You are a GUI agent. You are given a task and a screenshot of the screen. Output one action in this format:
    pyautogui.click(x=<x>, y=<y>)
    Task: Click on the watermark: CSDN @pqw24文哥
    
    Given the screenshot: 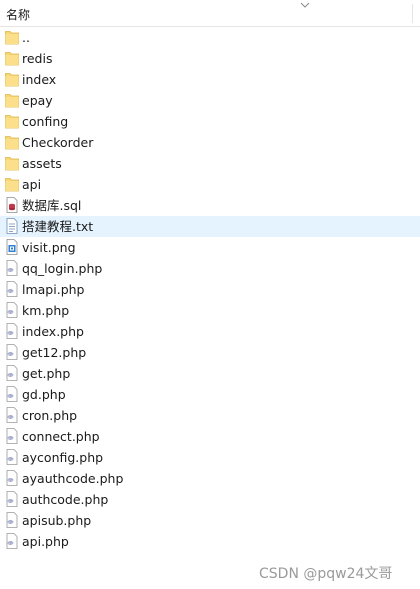 What is the action you would take?
    pyautogui.click(x=326, y=574)
    